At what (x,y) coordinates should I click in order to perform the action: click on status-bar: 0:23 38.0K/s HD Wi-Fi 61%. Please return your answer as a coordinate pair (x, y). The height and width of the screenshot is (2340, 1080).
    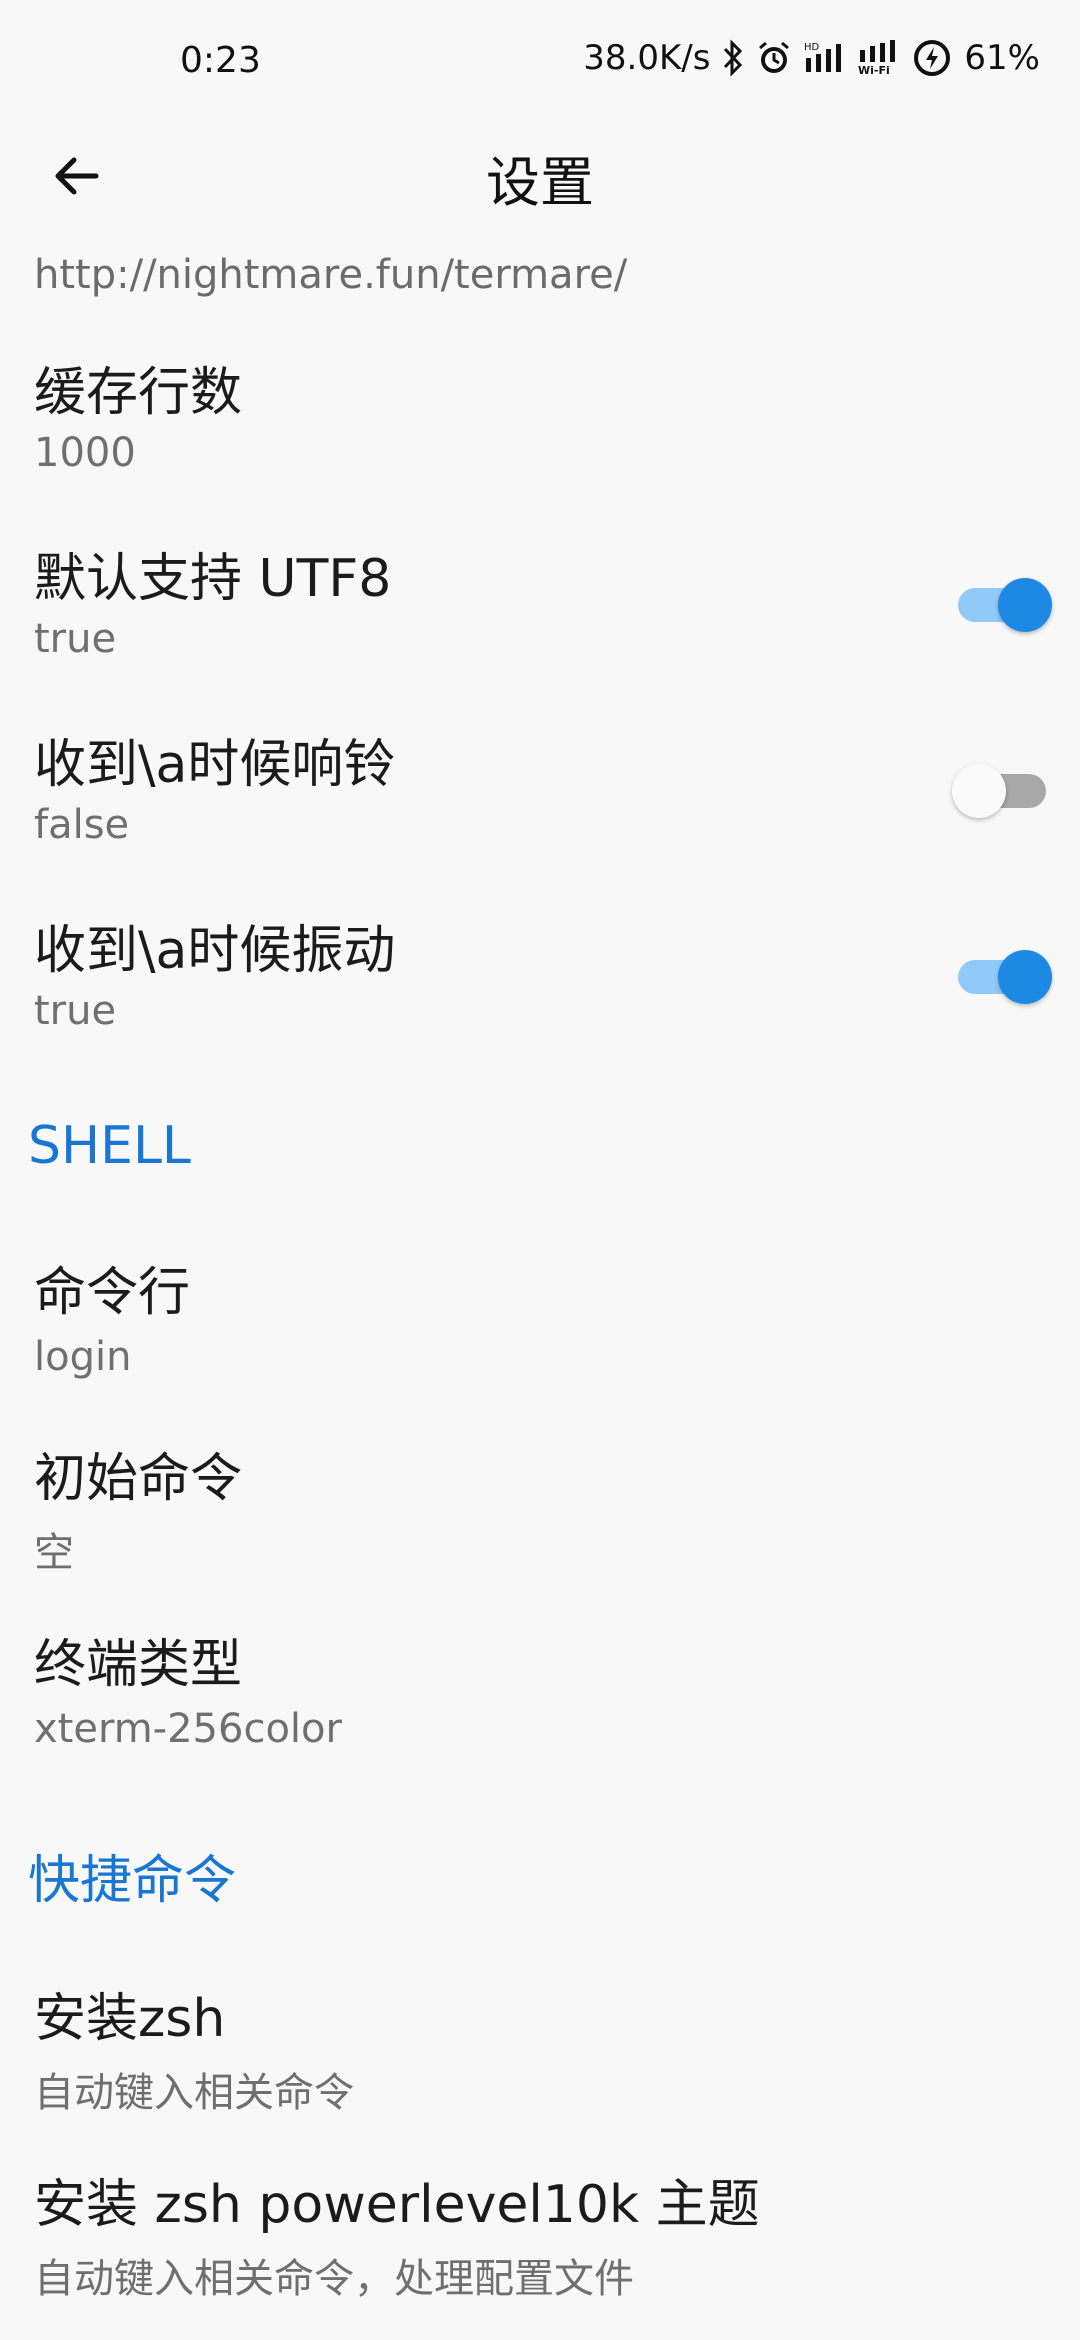
    Looking at the image, I should click on (540, 60).